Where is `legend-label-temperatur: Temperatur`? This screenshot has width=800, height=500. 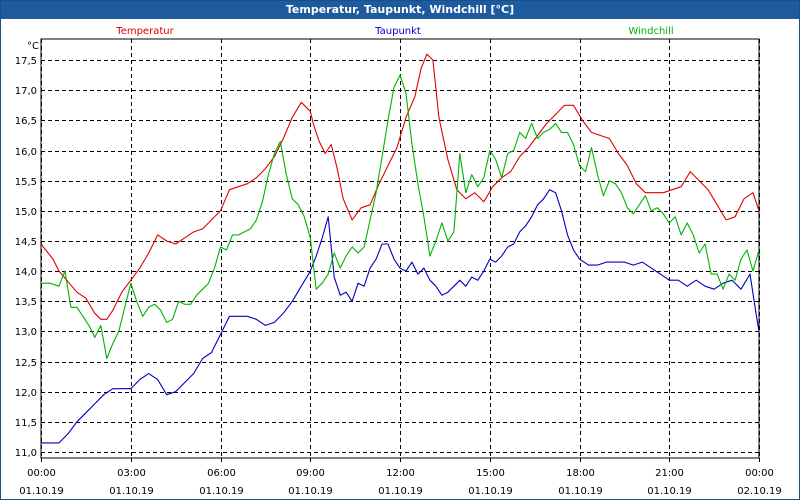
legend-label-temperatur: Temperatur is located at coordinates (144, 31).